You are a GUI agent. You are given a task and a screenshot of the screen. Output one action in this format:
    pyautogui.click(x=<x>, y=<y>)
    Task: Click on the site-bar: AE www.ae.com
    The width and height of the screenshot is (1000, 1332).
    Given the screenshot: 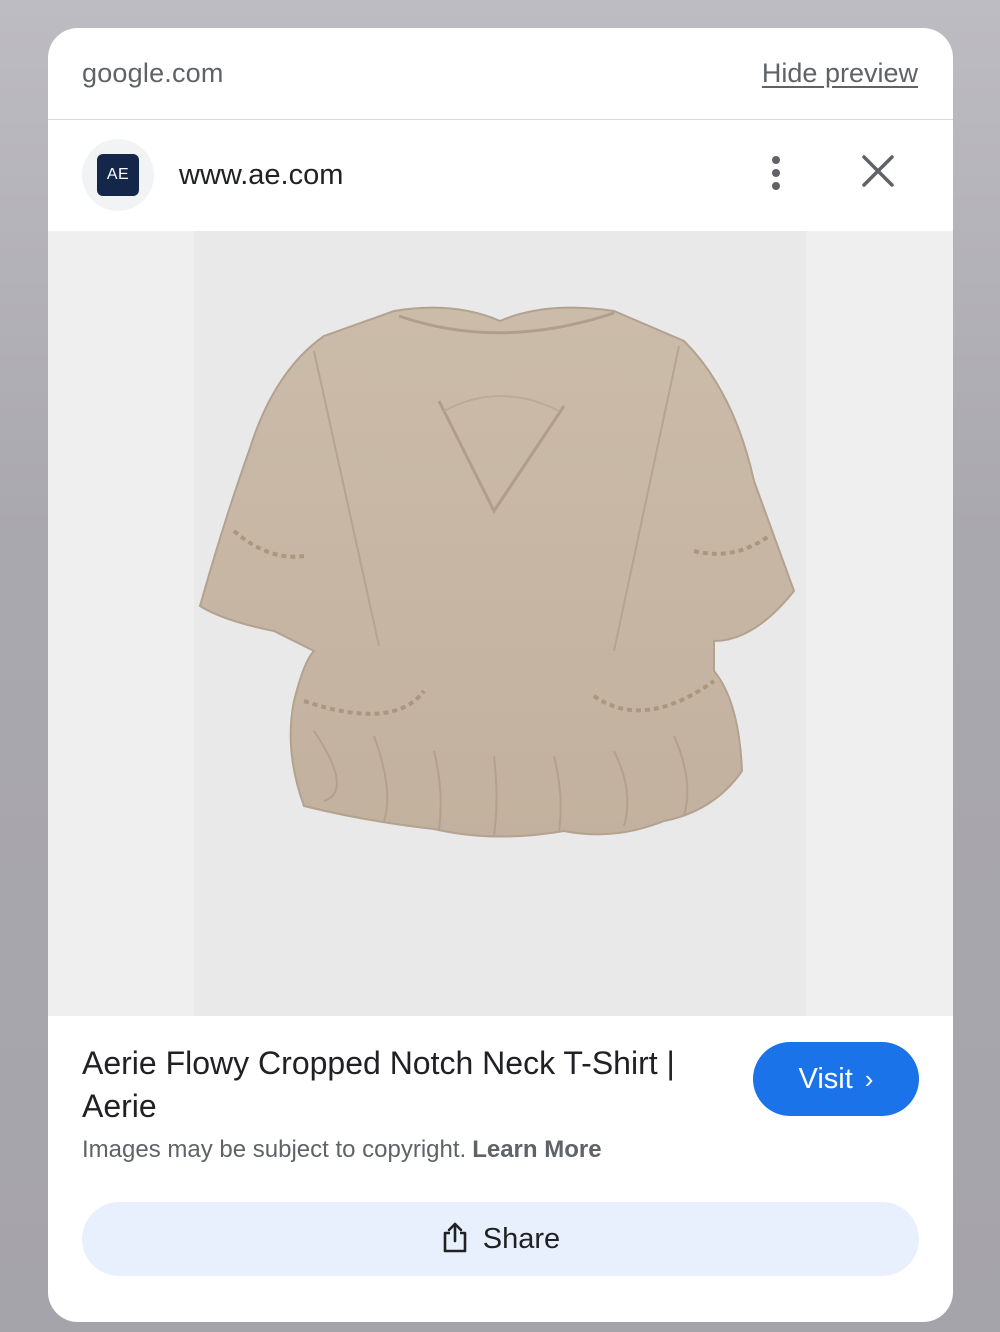 What is the action you would take?
    pyautogui.click(x=500, y=175)
    